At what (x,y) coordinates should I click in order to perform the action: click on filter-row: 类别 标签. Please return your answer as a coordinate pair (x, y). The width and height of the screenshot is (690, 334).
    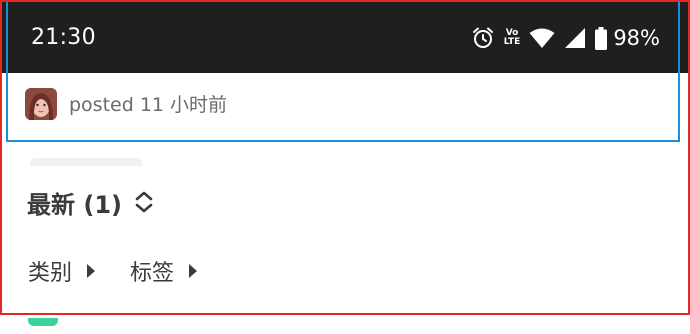
    Looking at the image, I should click on (130, 271).